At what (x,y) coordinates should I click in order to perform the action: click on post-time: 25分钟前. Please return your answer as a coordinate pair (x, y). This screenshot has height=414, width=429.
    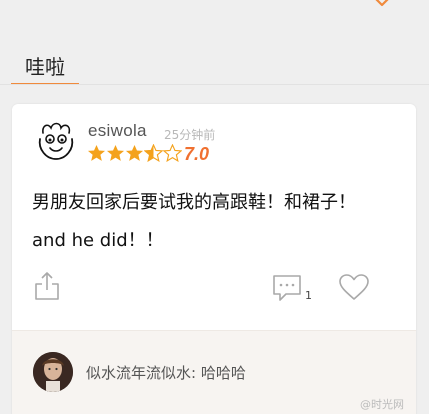
    Looking at the image, I should click on (190, 135).